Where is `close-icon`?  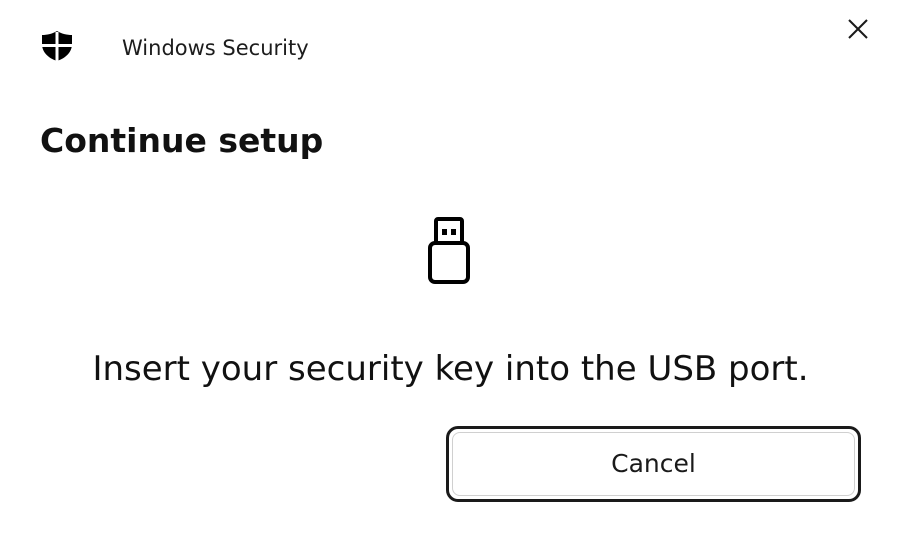 close-icon is located at coordinates (858, 31).